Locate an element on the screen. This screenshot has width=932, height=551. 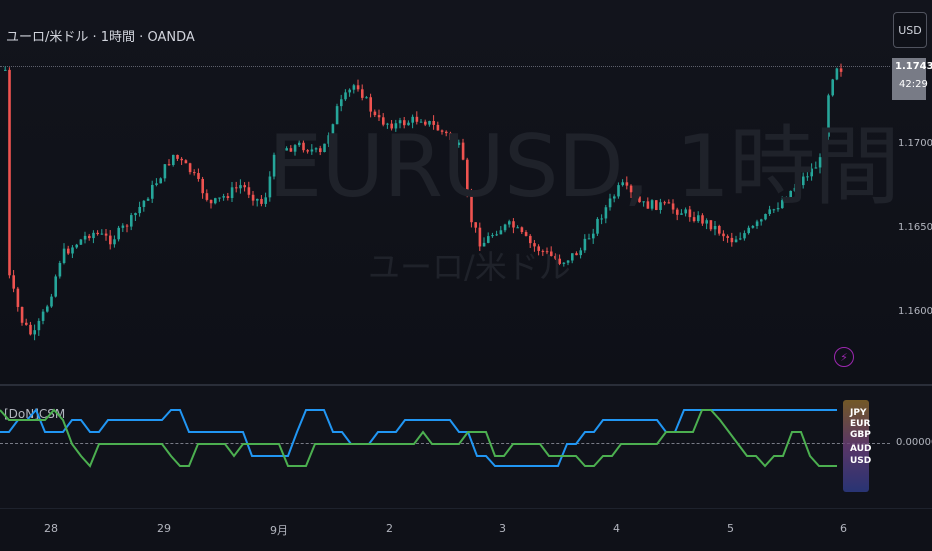
price-tick: 1.16500 is located at coordinates (915, 227).